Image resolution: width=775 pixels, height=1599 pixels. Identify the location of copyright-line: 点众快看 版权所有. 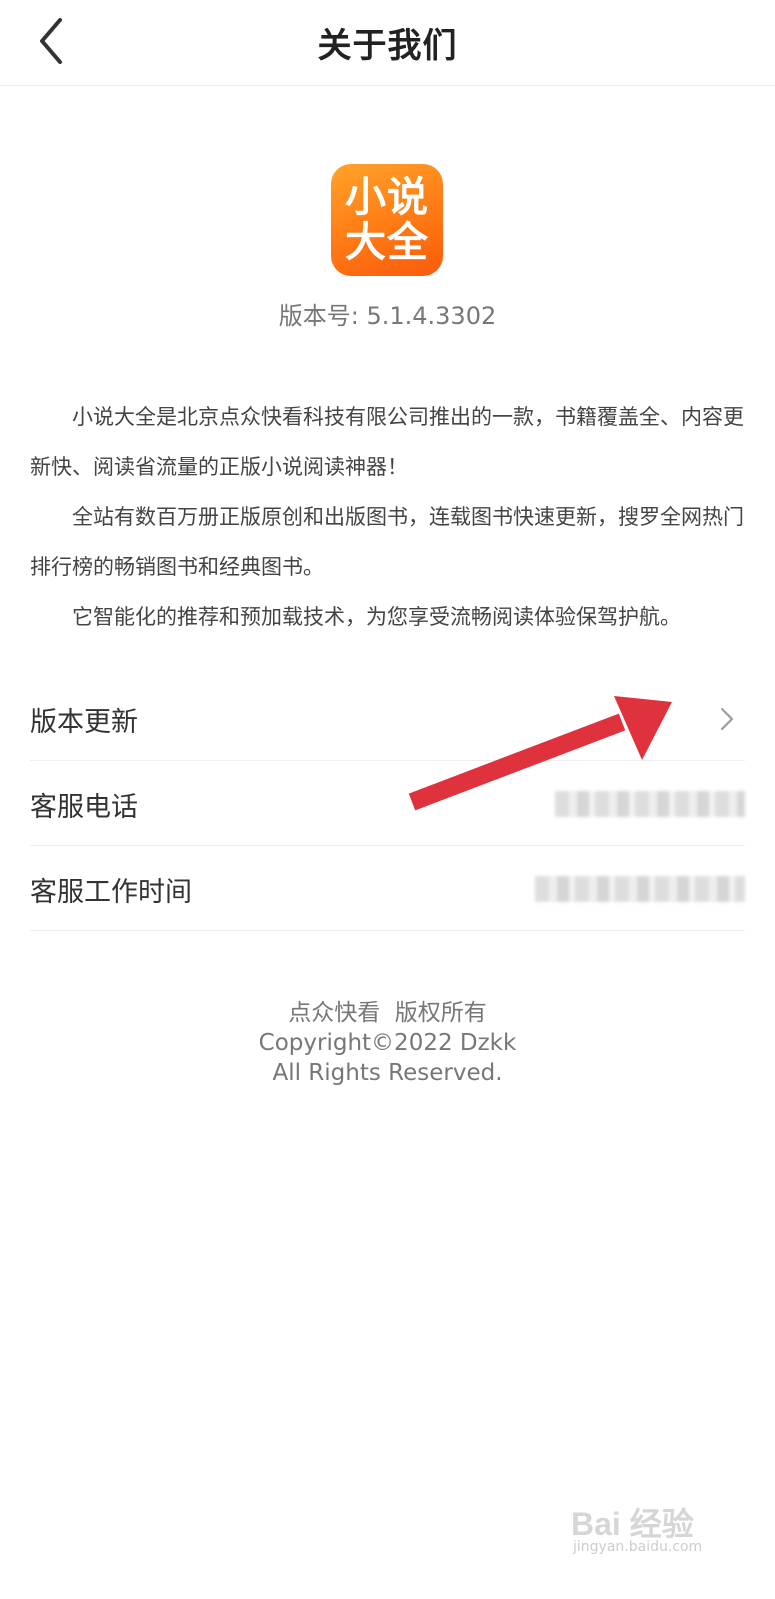
(387, 1013).